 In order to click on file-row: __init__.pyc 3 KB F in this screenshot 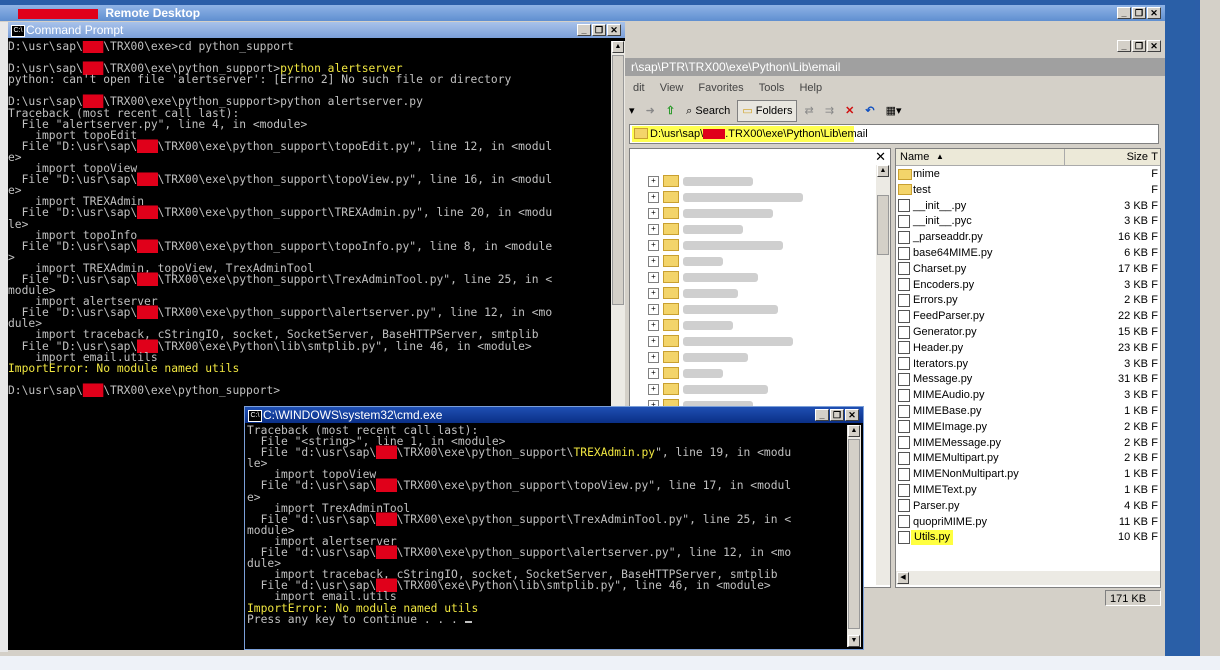, I will do `click(1029, 221)`.